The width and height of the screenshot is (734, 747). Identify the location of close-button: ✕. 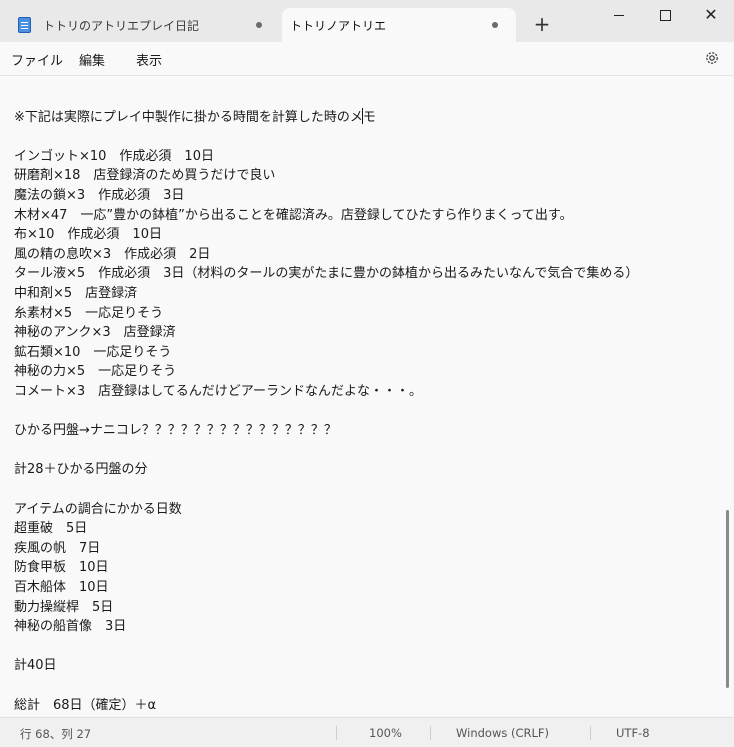
(711, 15).